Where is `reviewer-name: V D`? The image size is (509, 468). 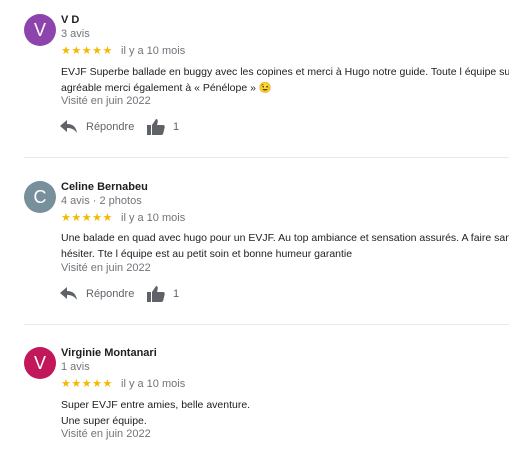 reviewer-name: V D is located at coordinates (70, 20).